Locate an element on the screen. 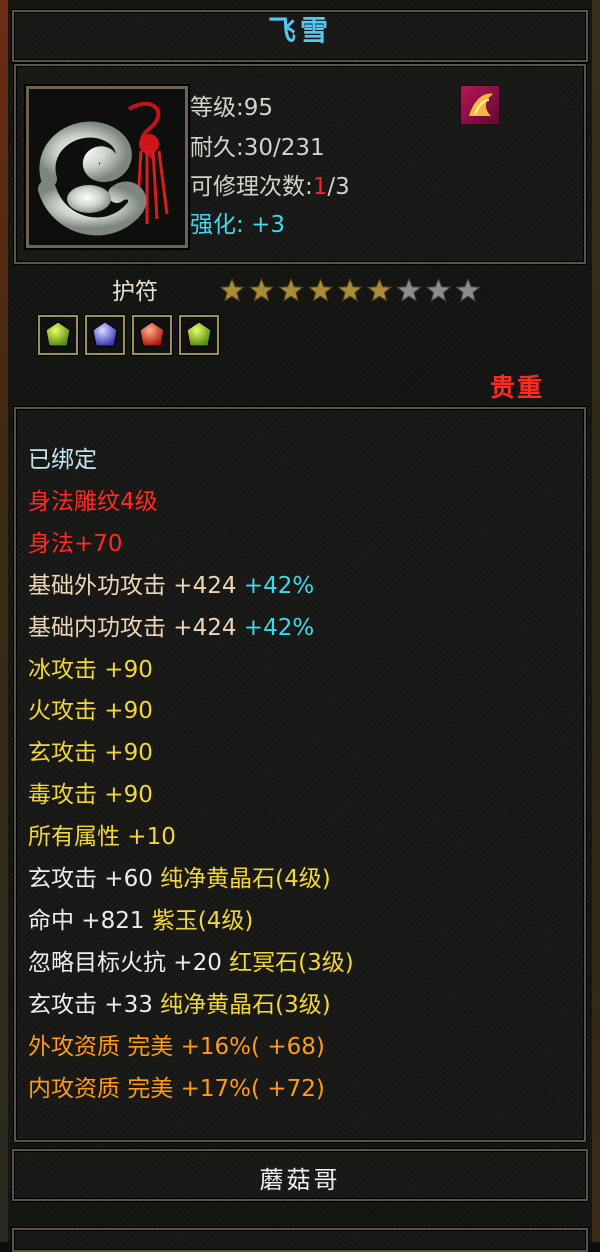 This screenshot has width=600, height=1252. property-text: 紫玉(4级) is located at coordinates (202, 920).